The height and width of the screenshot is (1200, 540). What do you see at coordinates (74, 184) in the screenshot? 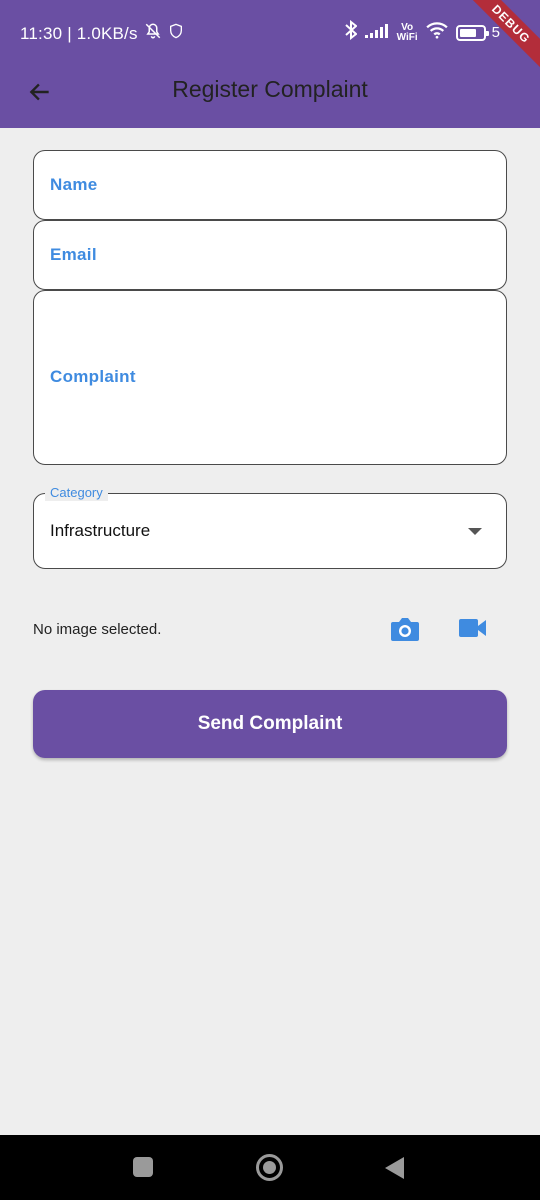
I see `name-label: Name` at bounding box center [74, 184].